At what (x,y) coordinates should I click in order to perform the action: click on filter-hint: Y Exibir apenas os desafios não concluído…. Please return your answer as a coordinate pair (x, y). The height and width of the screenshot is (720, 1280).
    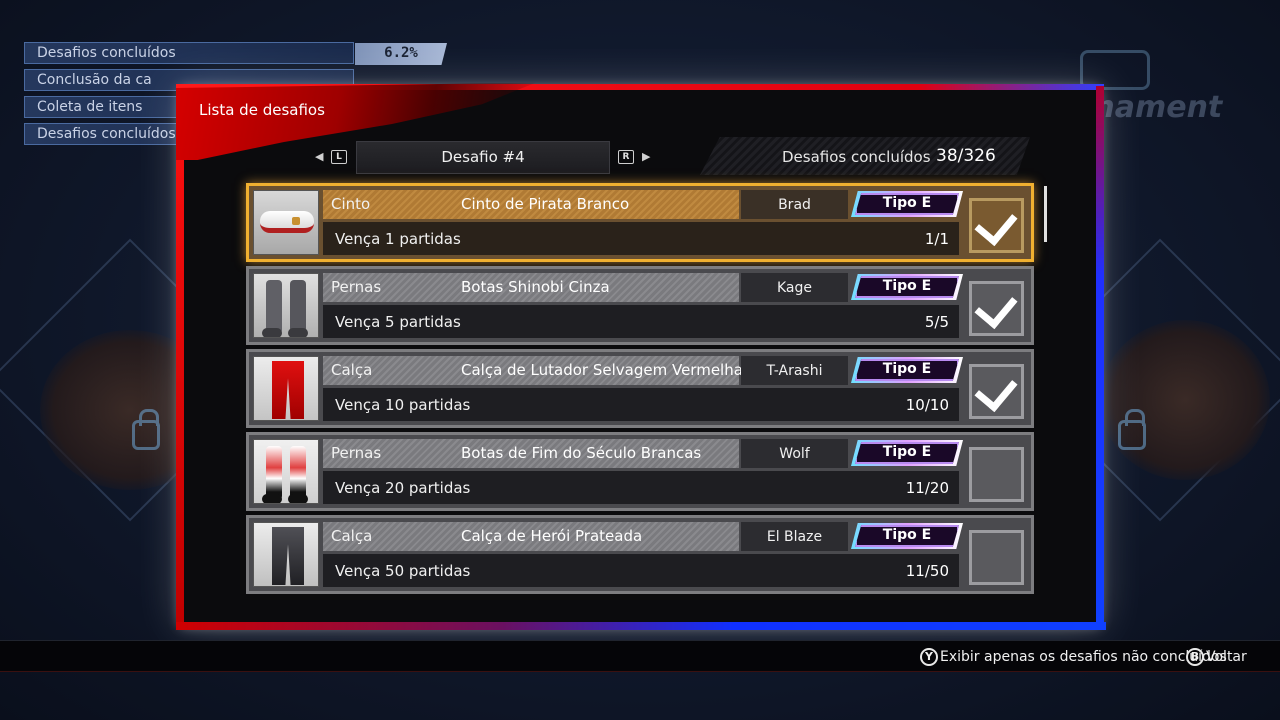
    Looking at the image, I should click on (1073, 657).